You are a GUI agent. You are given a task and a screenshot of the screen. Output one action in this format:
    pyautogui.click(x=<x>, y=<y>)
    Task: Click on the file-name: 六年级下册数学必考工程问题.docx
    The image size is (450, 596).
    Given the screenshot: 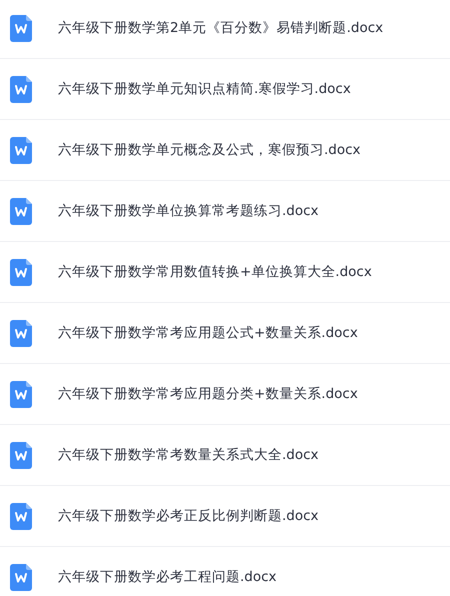 What is the action you would take?
    pyautogui.click(x=167, y=577)
    